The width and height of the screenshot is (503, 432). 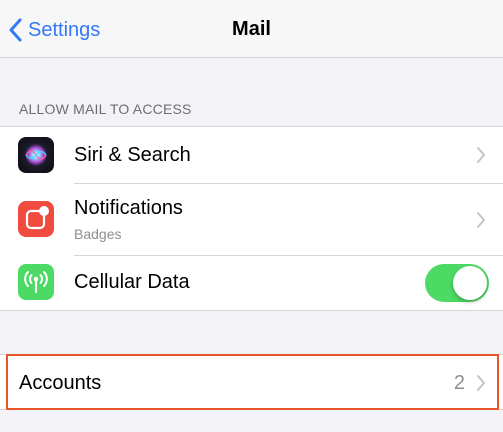 What do you see at coordinates (36, 282) in the screenshot?
I see `cellular-icon` at bounding box center [36, 282].